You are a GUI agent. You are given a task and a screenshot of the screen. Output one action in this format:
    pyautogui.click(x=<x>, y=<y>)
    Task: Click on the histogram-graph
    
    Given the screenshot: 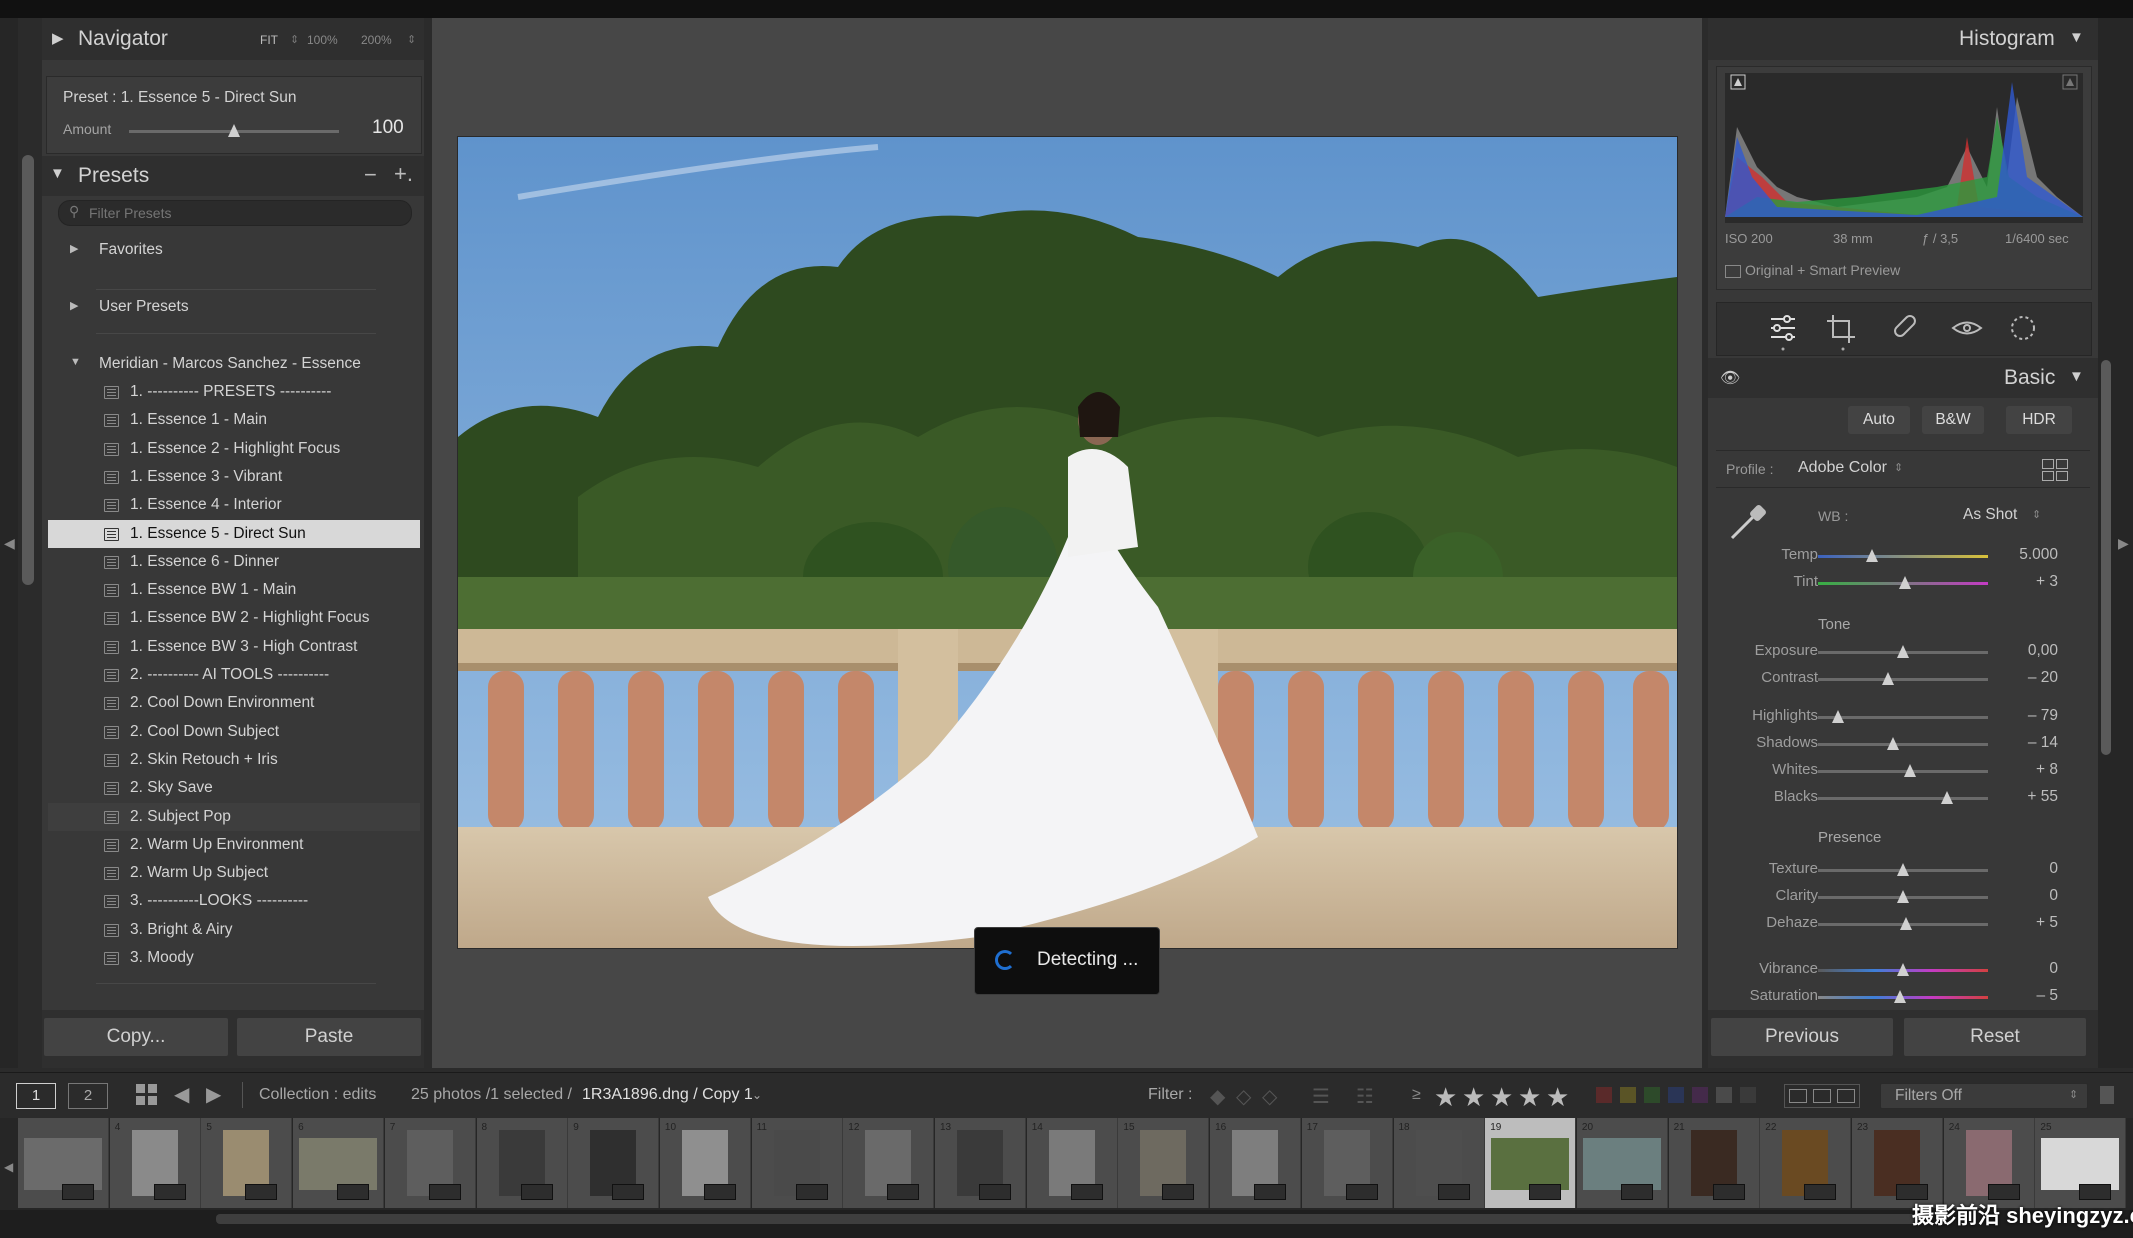 What is the action you would take?
    pyautogui.click(x=1904, y=147)
    